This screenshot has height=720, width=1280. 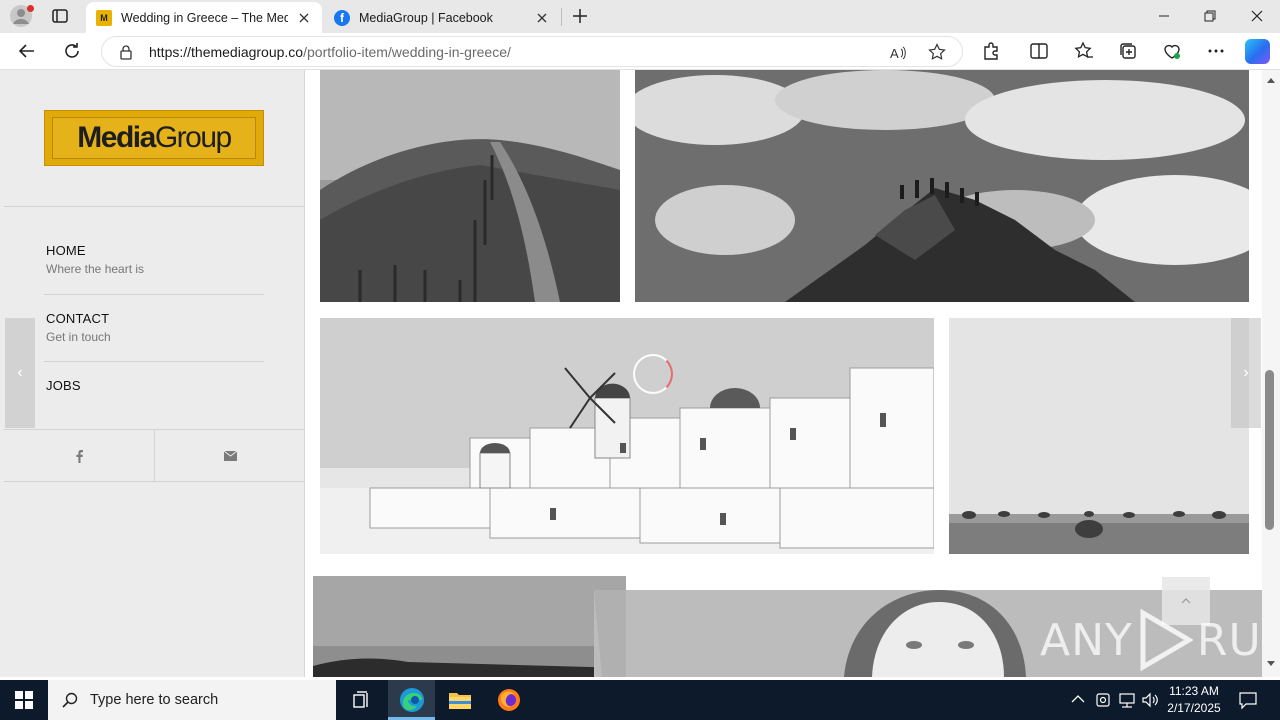 I want to click on search-icon, so click(x=70, y=700).